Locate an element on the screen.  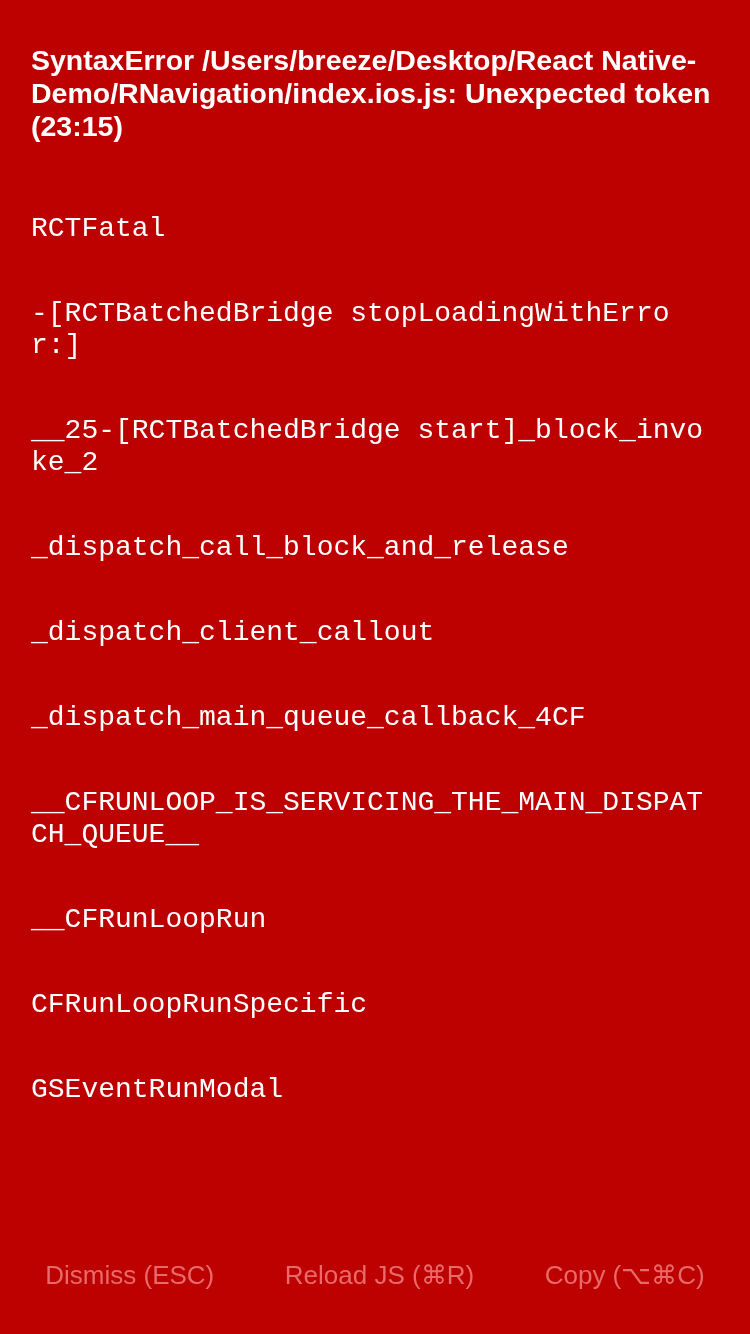
action-button: Reload JS (⌘R) is located at coordinates (379, 1275).